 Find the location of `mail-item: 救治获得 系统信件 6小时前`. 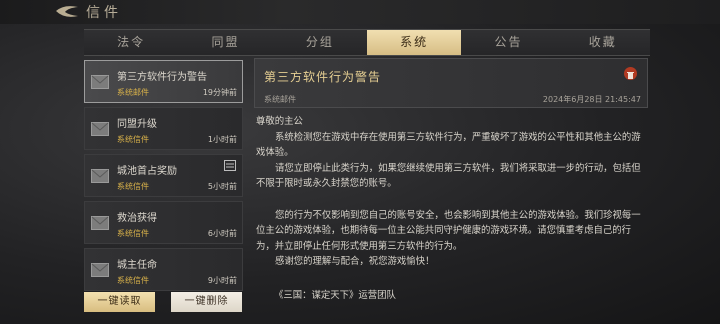

mail-item: 救治获得 系统信件 6小时前 is located at coordinates (163, 222).